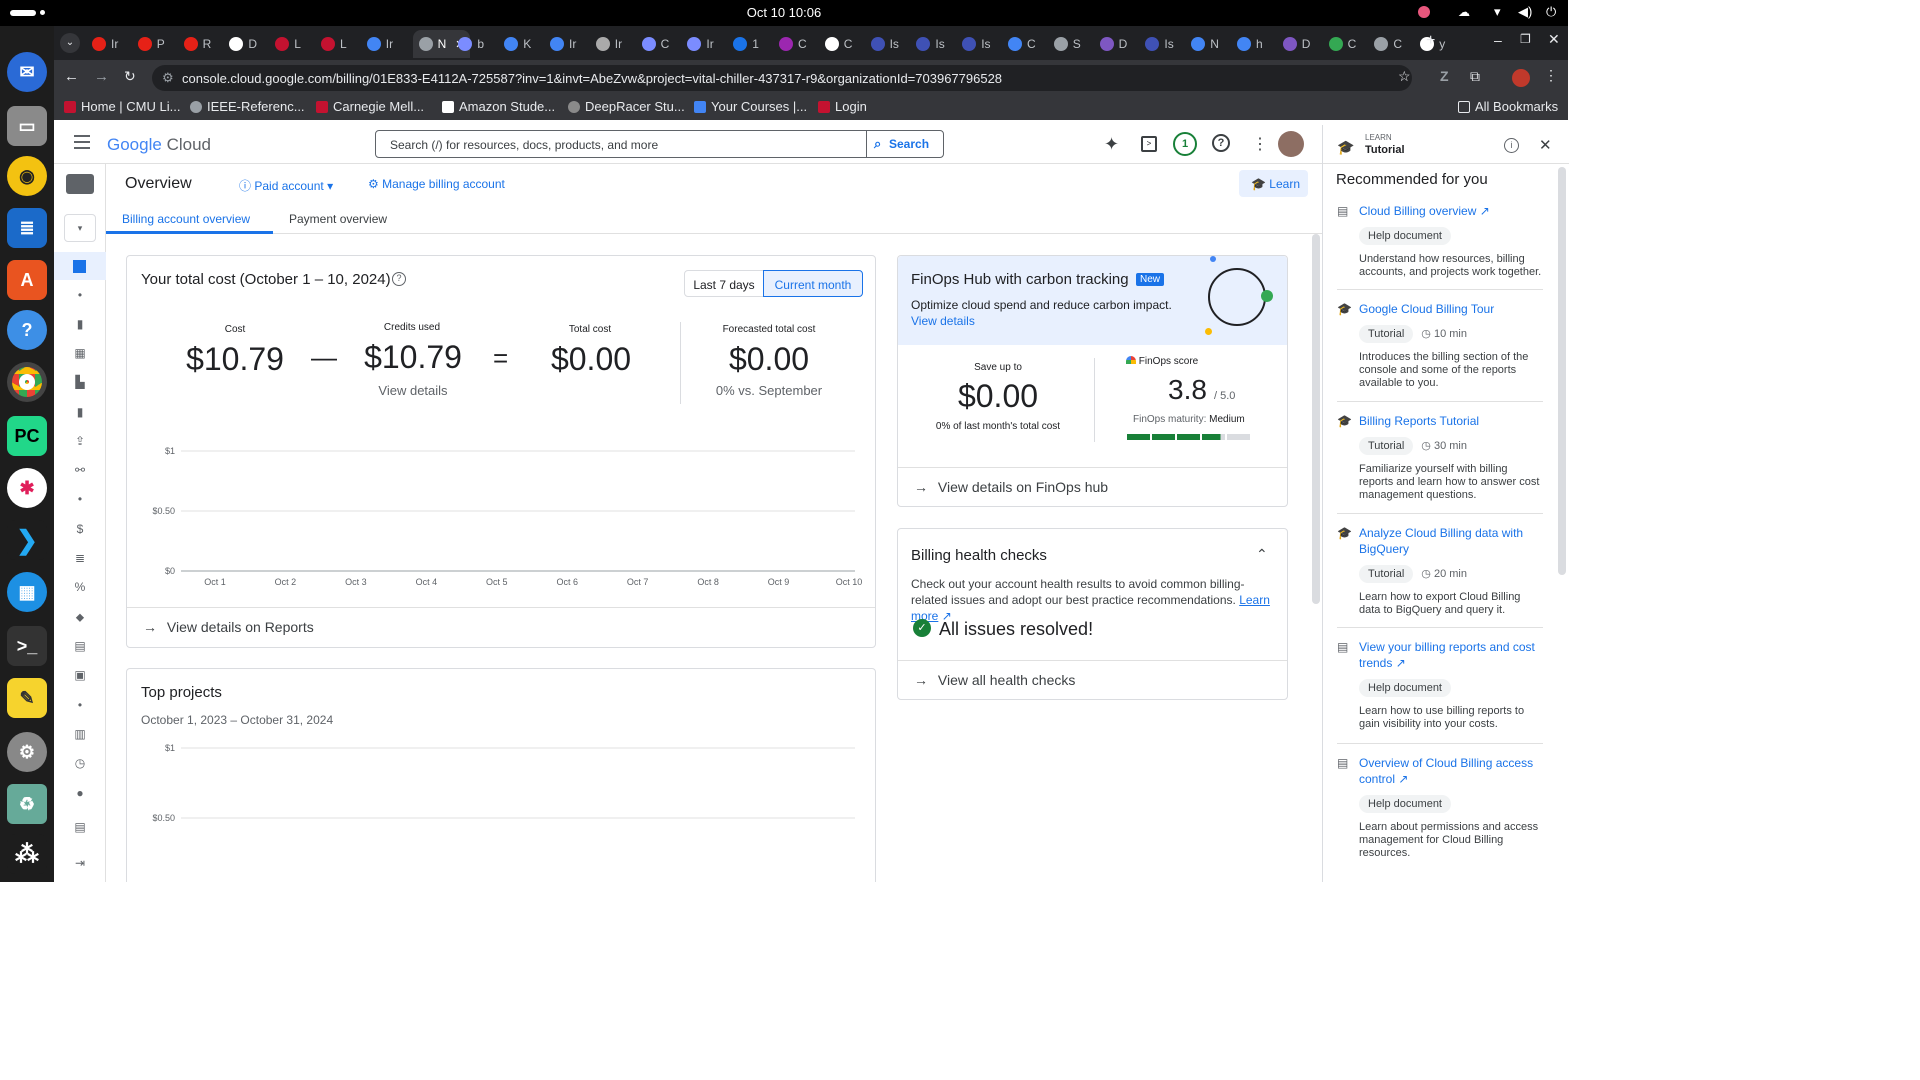 This screenshot has height=1080, width=1920. I want to click on nav-overview-active, so click(80, 266).